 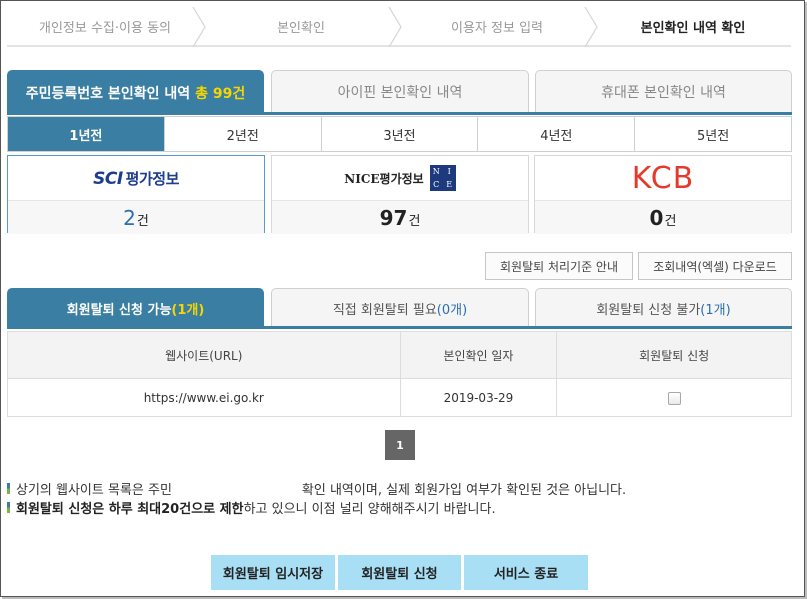 I want to click on sci-count-unit: 건, so click(x=142, y=221).